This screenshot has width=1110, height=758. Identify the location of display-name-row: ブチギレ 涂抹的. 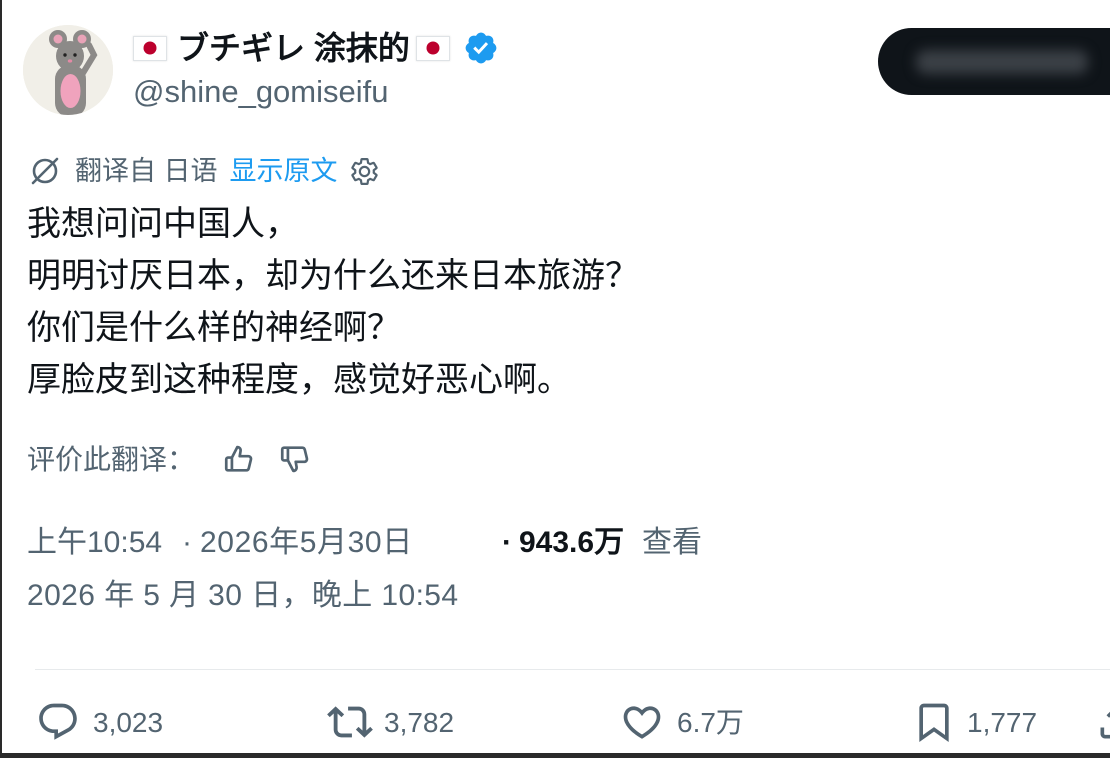
(316, 48).